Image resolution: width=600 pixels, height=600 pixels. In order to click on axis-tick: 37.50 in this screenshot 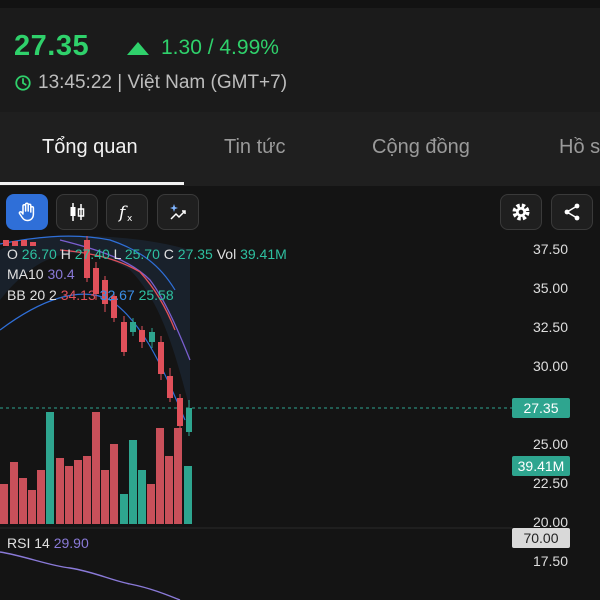, I will do `click(550, 249)`.